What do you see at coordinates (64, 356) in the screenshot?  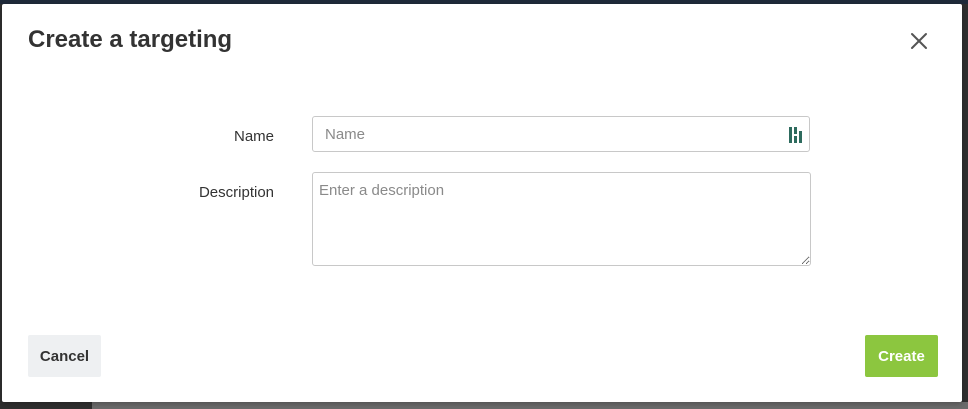 I see `cancel-button: Cancel` at bounding box center [64, 356].